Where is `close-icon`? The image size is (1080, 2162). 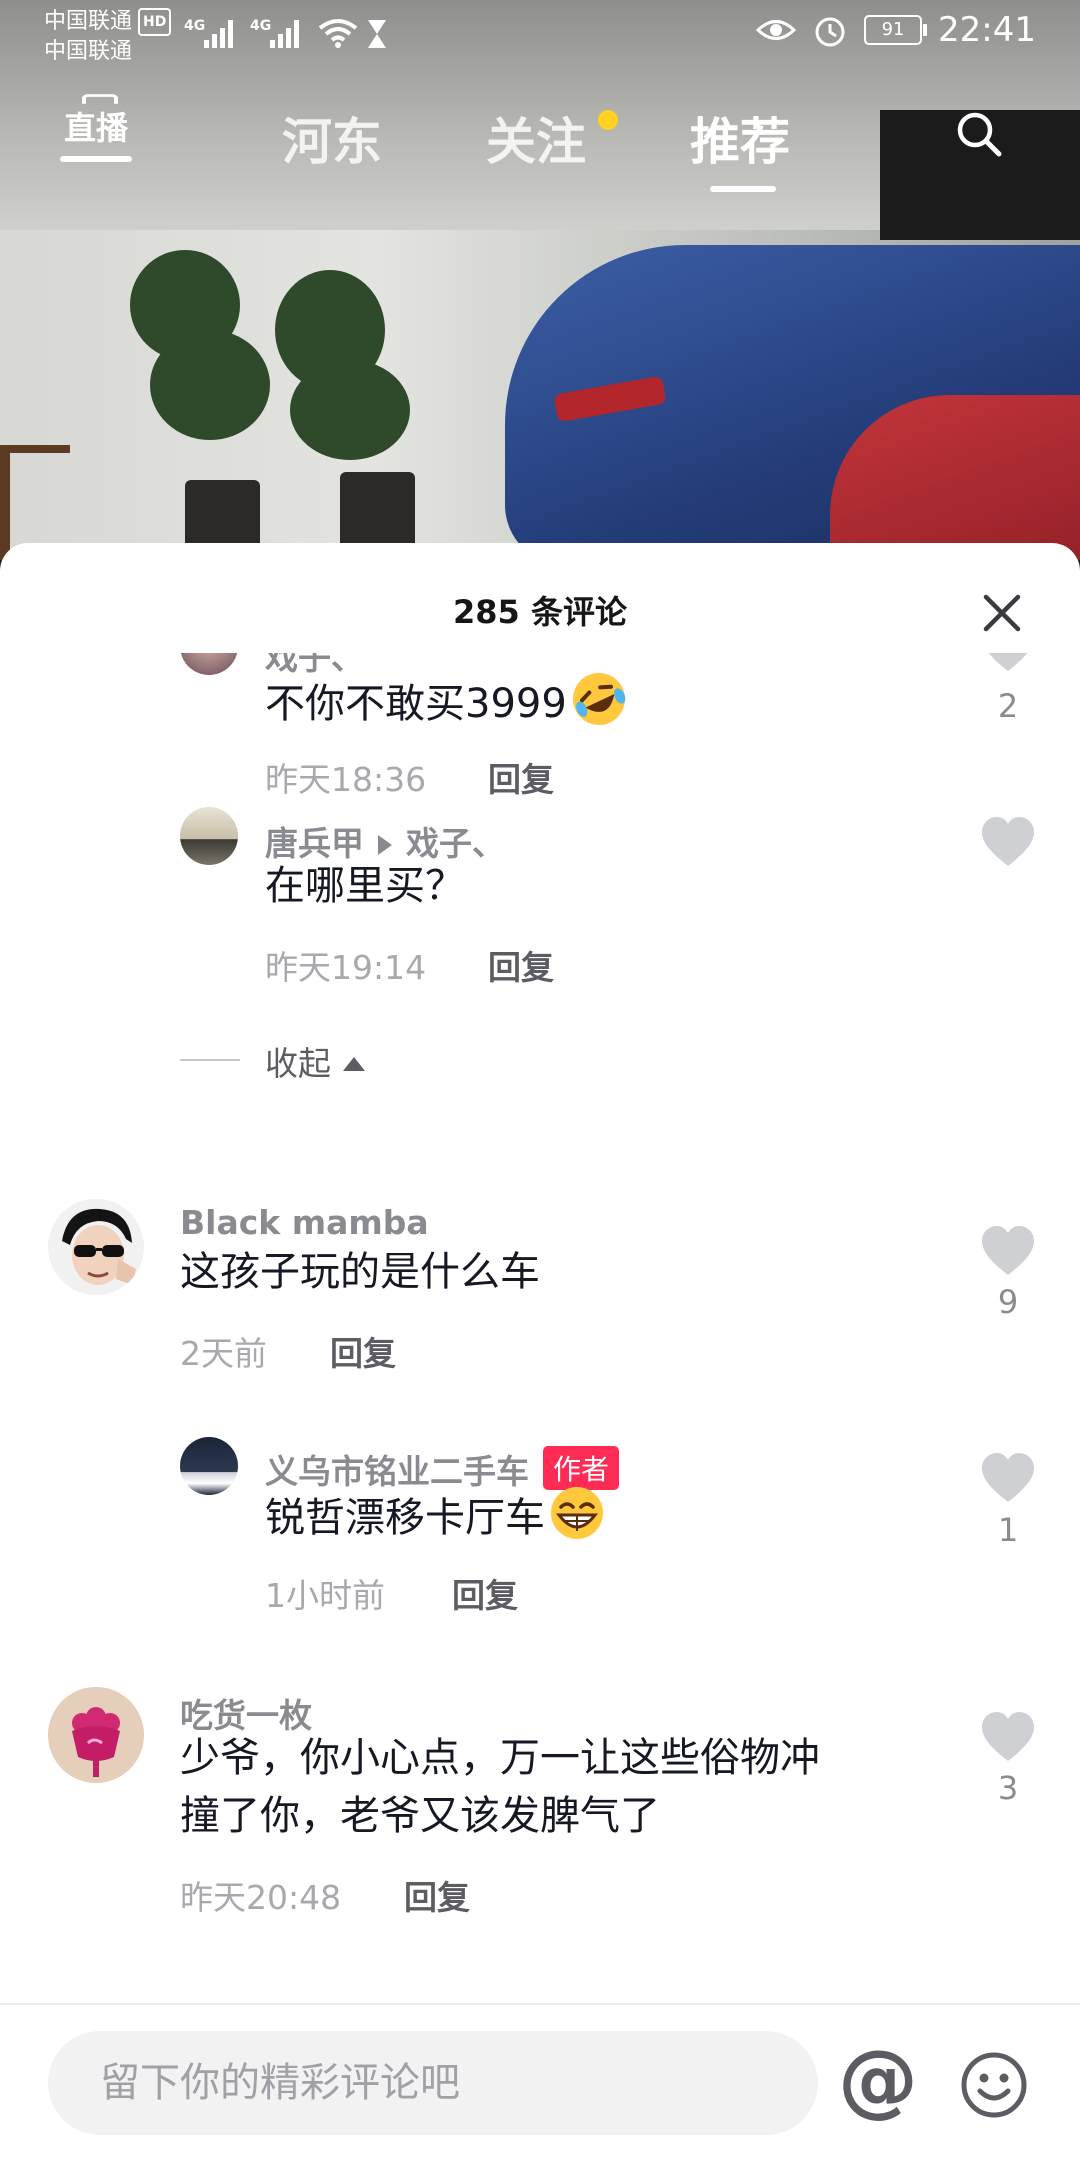
close-icon is located at coordinates (1002, 613).